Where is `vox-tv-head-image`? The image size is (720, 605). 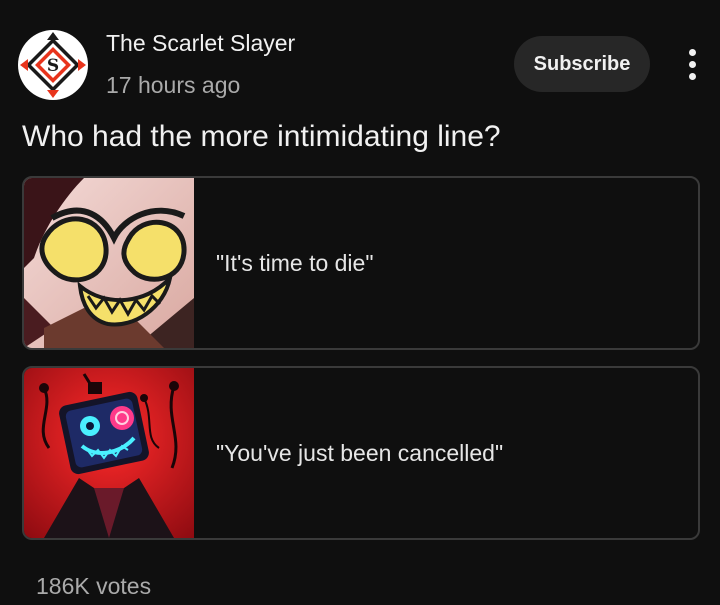 vox-tv-head-image is located at coordinates (109, 453).